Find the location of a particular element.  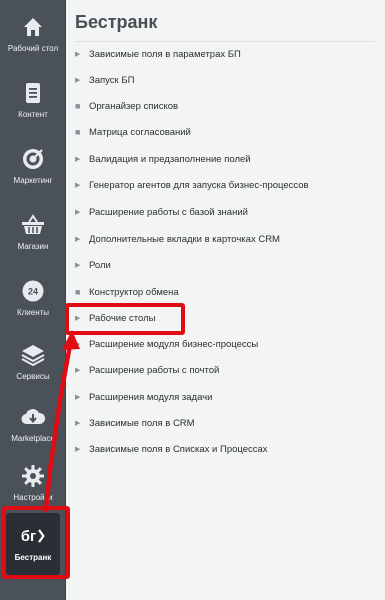

menu-item-label: Зависимые поля в Списках и Процессах is located at coordinates (178, 449).